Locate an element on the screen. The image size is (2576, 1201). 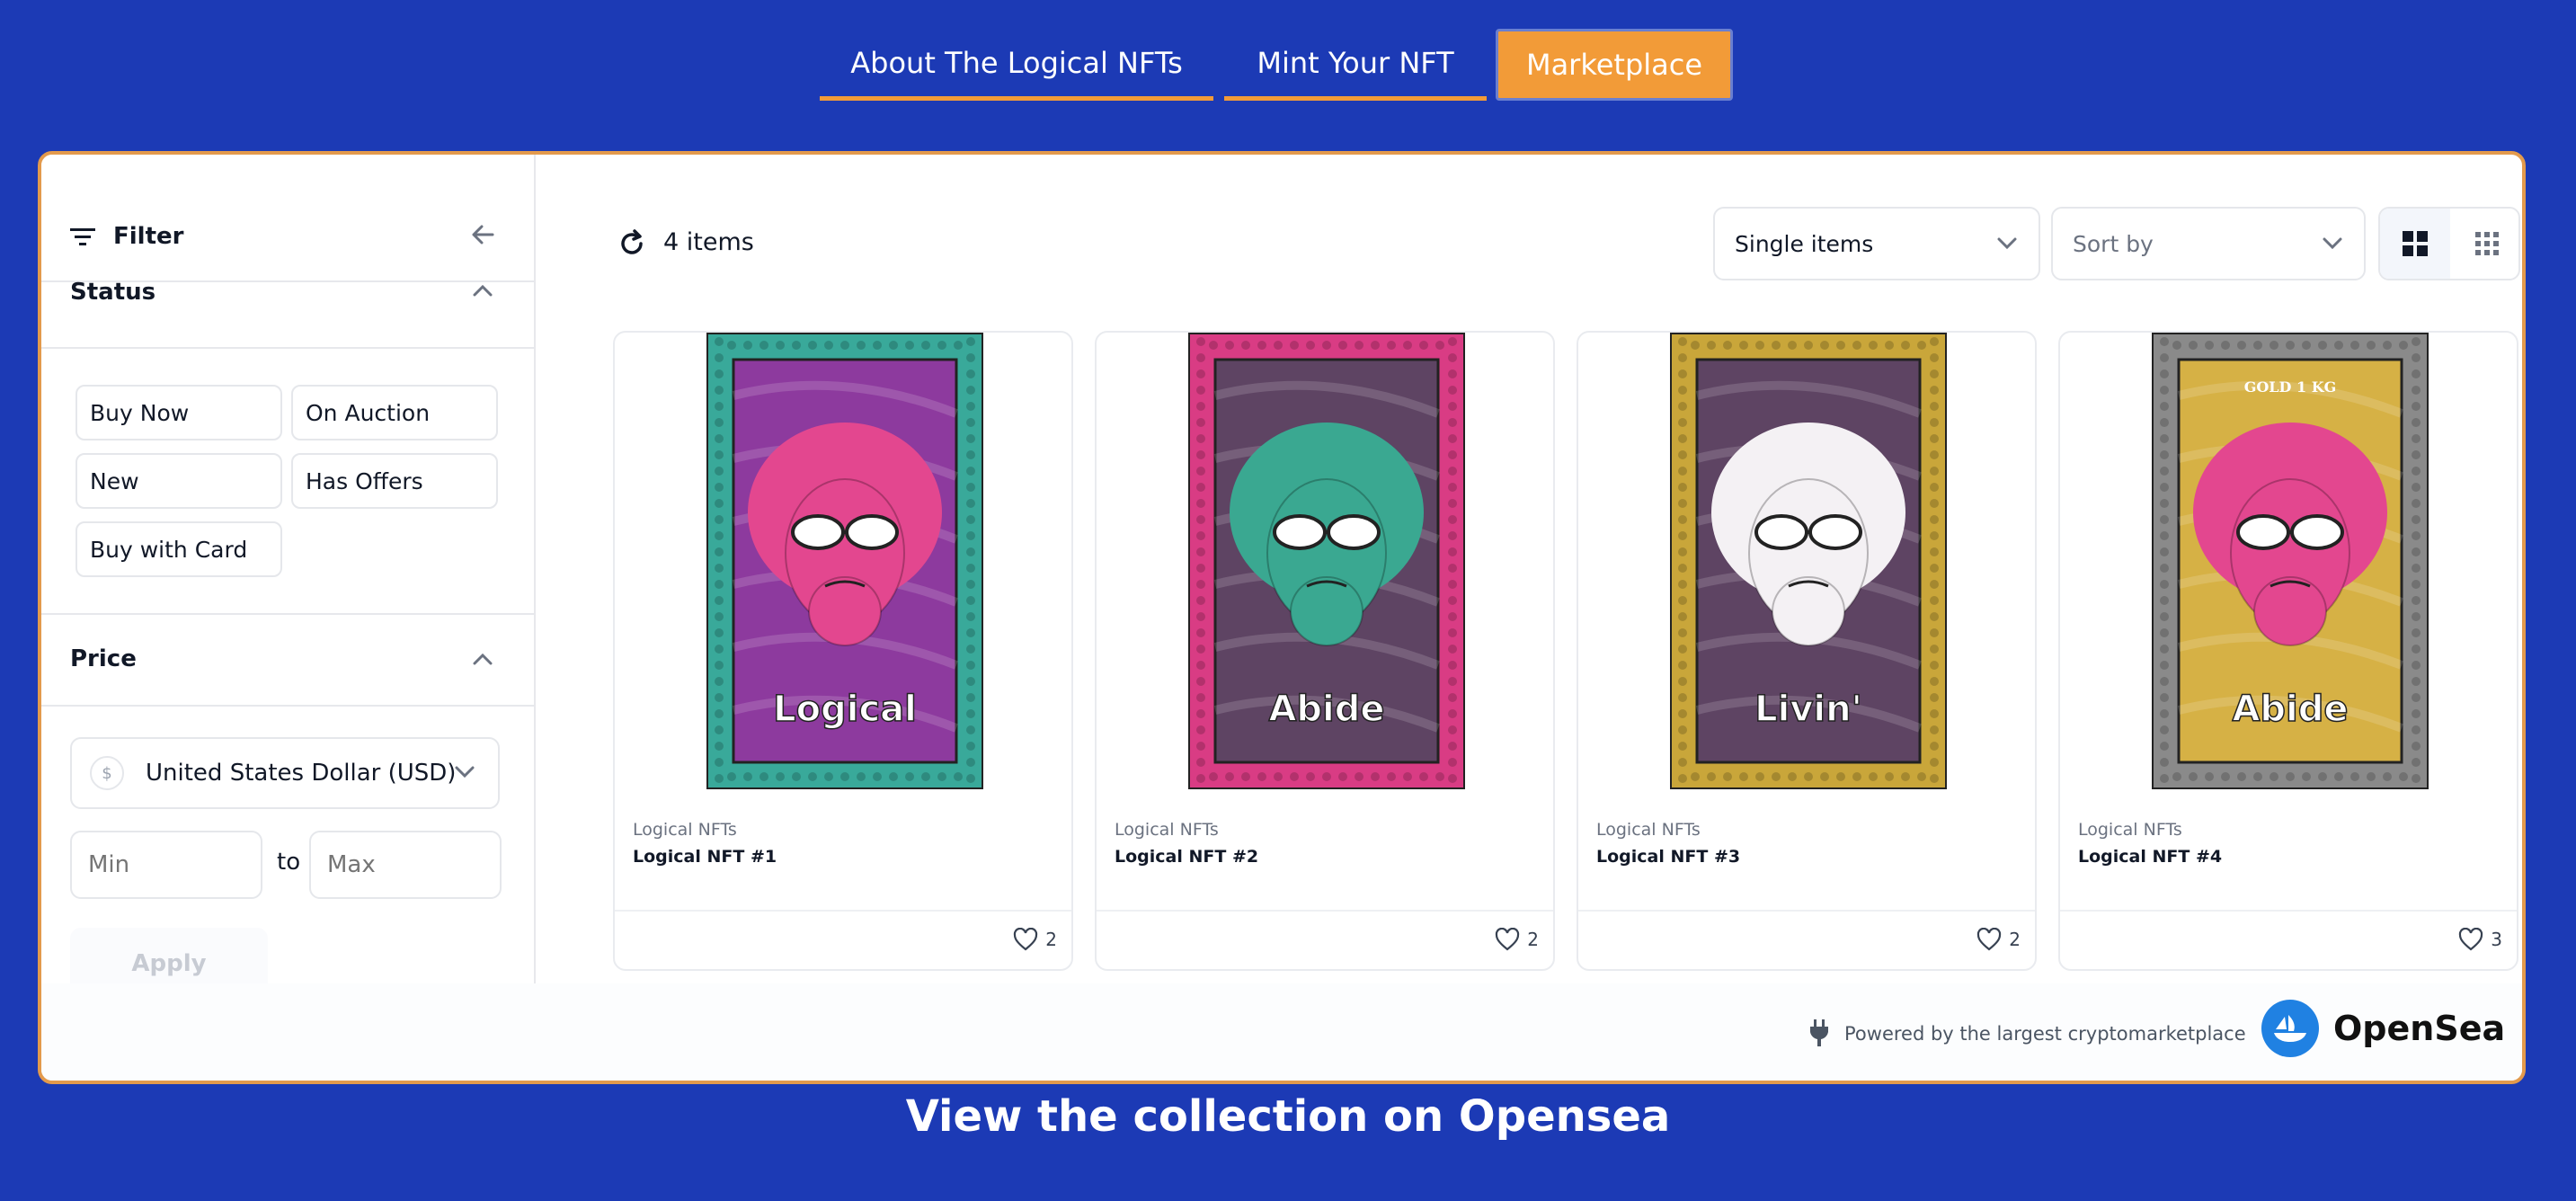
listing-type-label: Single items is located at coordinates (1804, 243).